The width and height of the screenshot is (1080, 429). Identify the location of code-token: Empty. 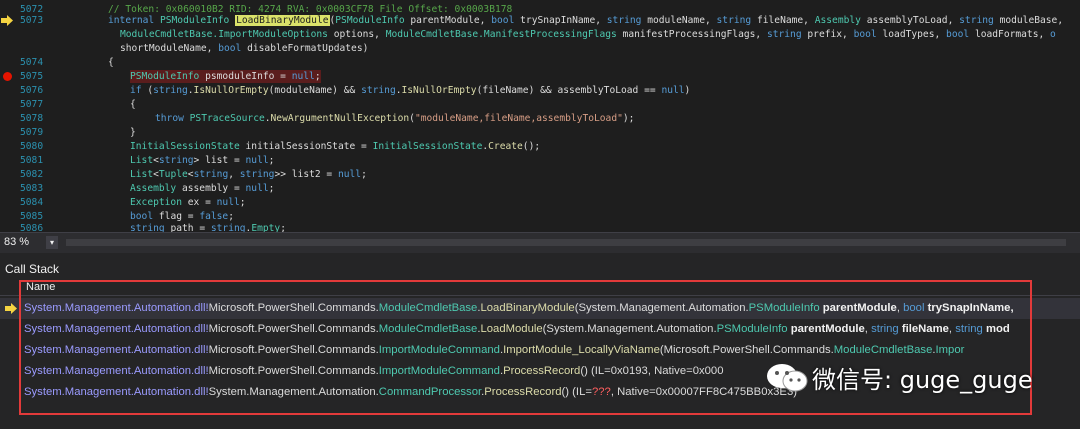
(266, 227).